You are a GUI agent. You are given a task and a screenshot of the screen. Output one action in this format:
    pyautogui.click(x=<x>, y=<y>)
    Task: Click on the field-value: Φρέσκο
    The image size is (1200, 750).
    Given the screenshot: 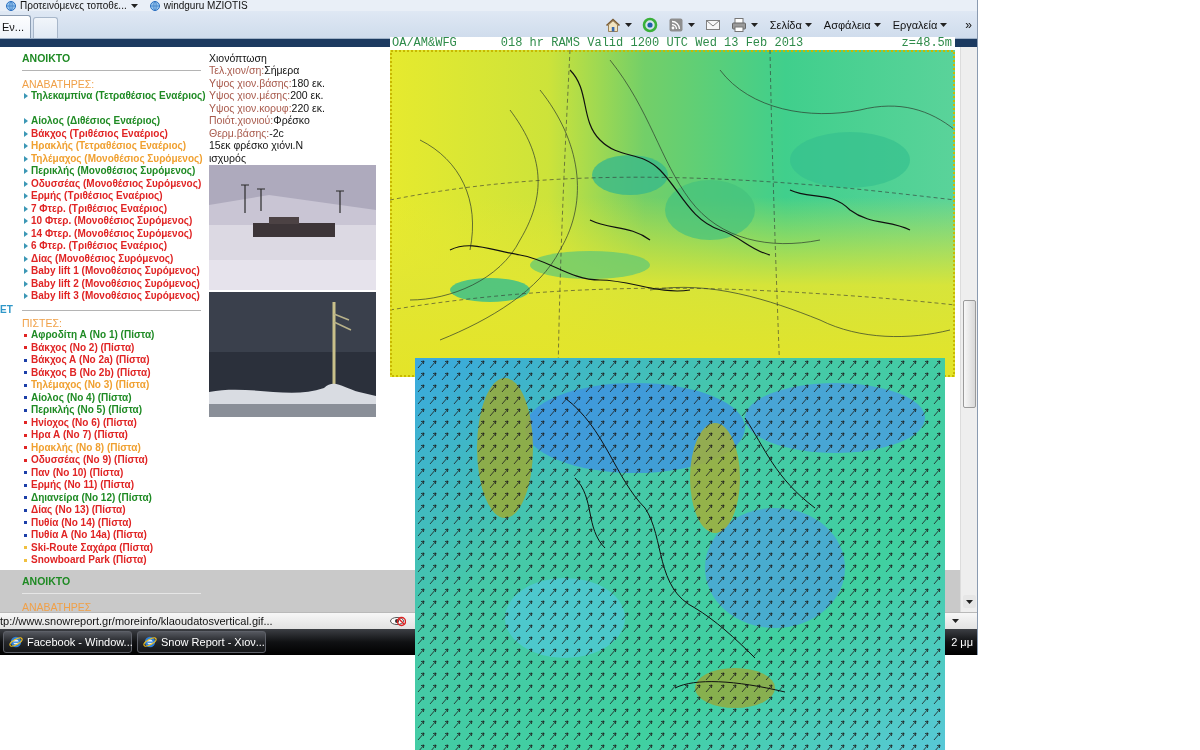 What is the action you would take?
    pyautogui.click(x=291, y=120)
    